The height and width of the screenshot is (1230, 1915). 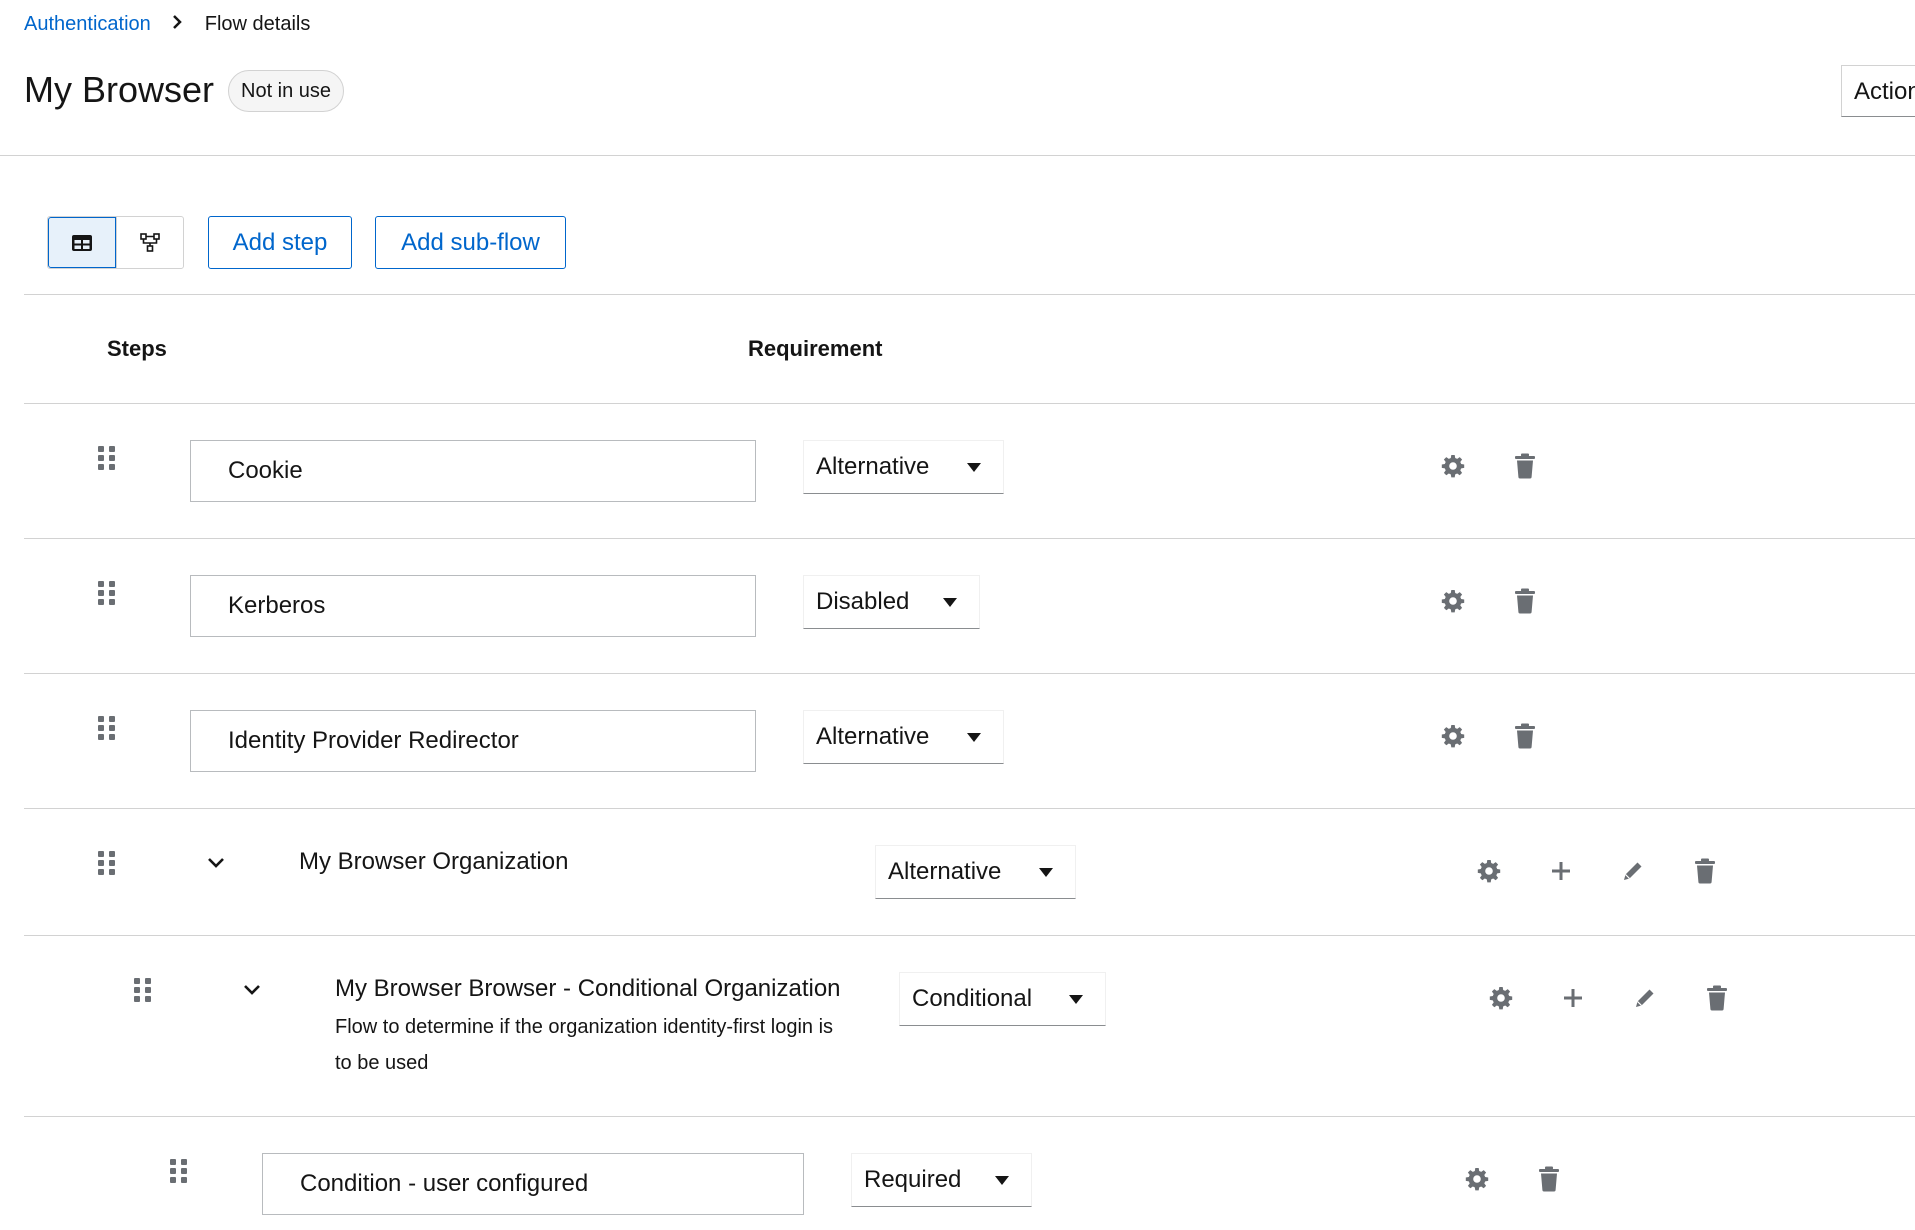 I want to click on diagram-view-toggle, so click(x=149, y=242).